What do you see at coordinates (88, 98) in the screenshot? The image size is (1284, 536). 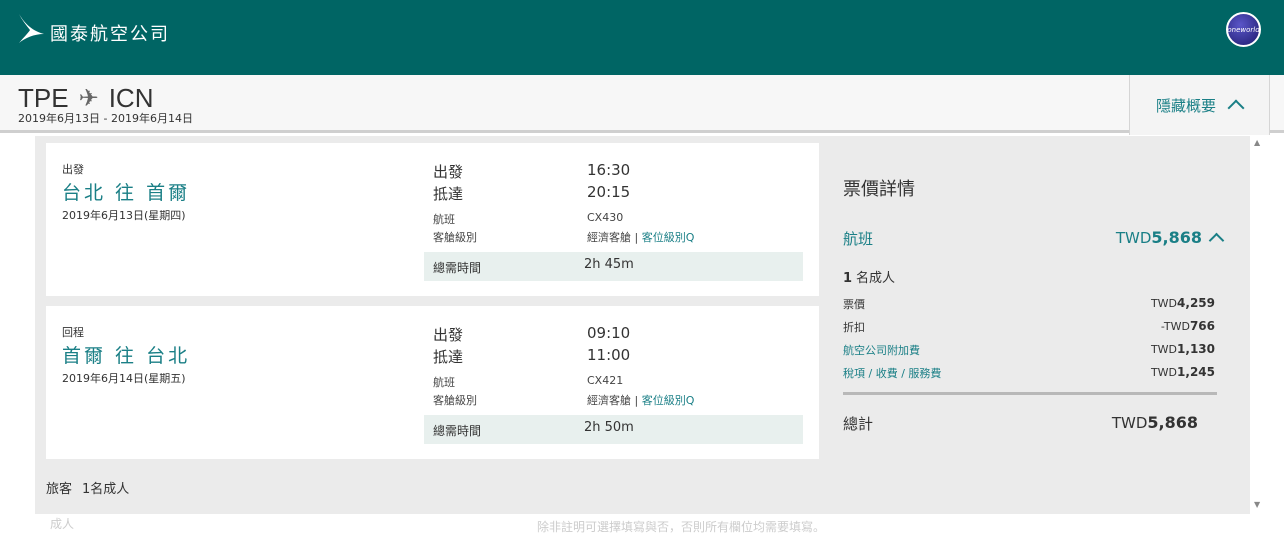 I see `plane-icon: ✈` at bounding box center [88, 98].